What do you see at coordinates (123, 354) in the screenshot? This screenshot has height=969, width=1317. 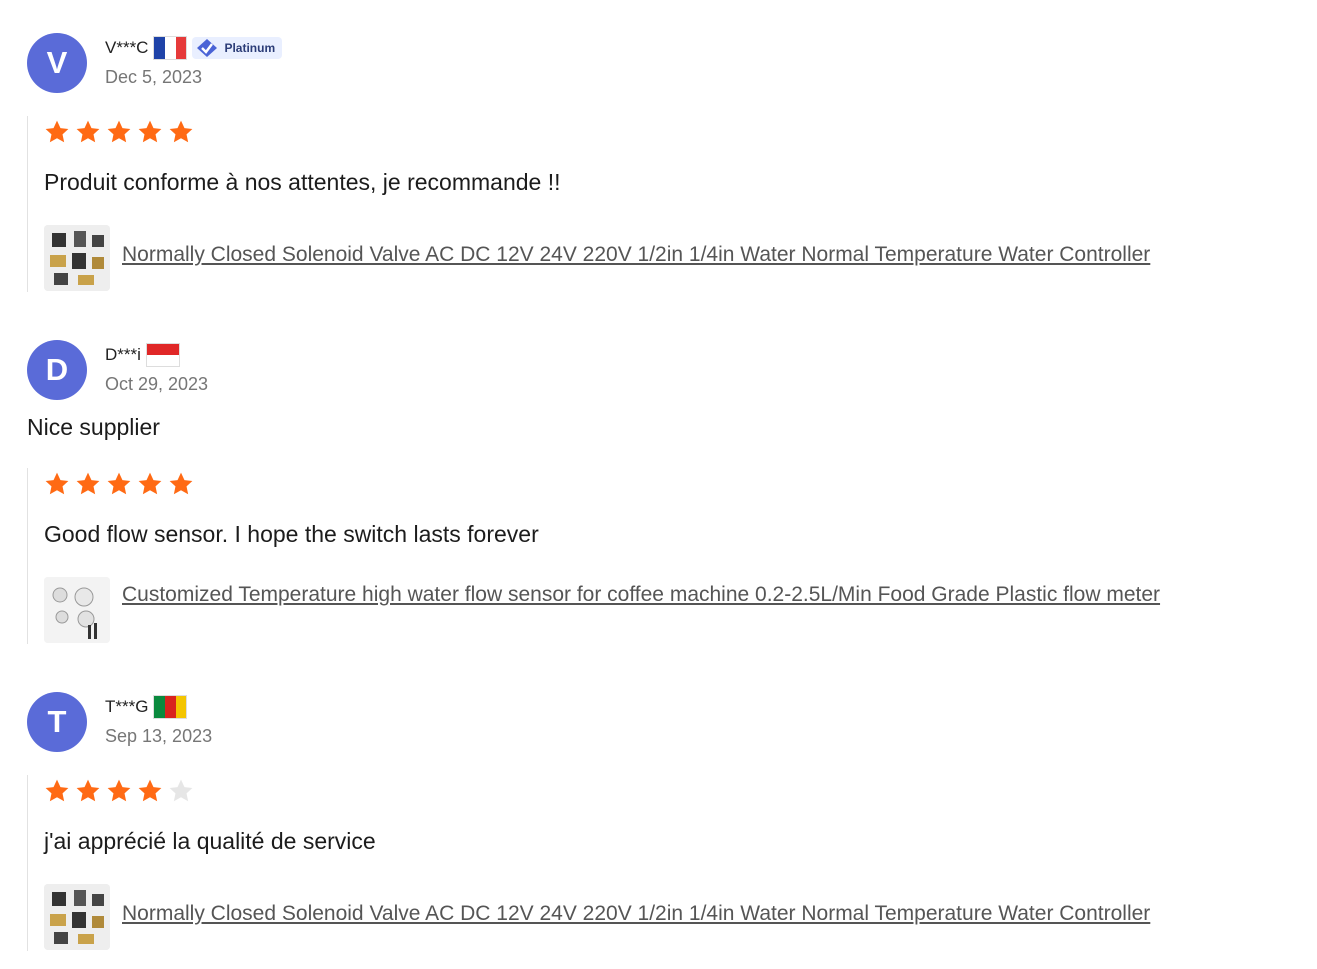 I see `reviewer-name: D***i` at bounding box center [123, 354].